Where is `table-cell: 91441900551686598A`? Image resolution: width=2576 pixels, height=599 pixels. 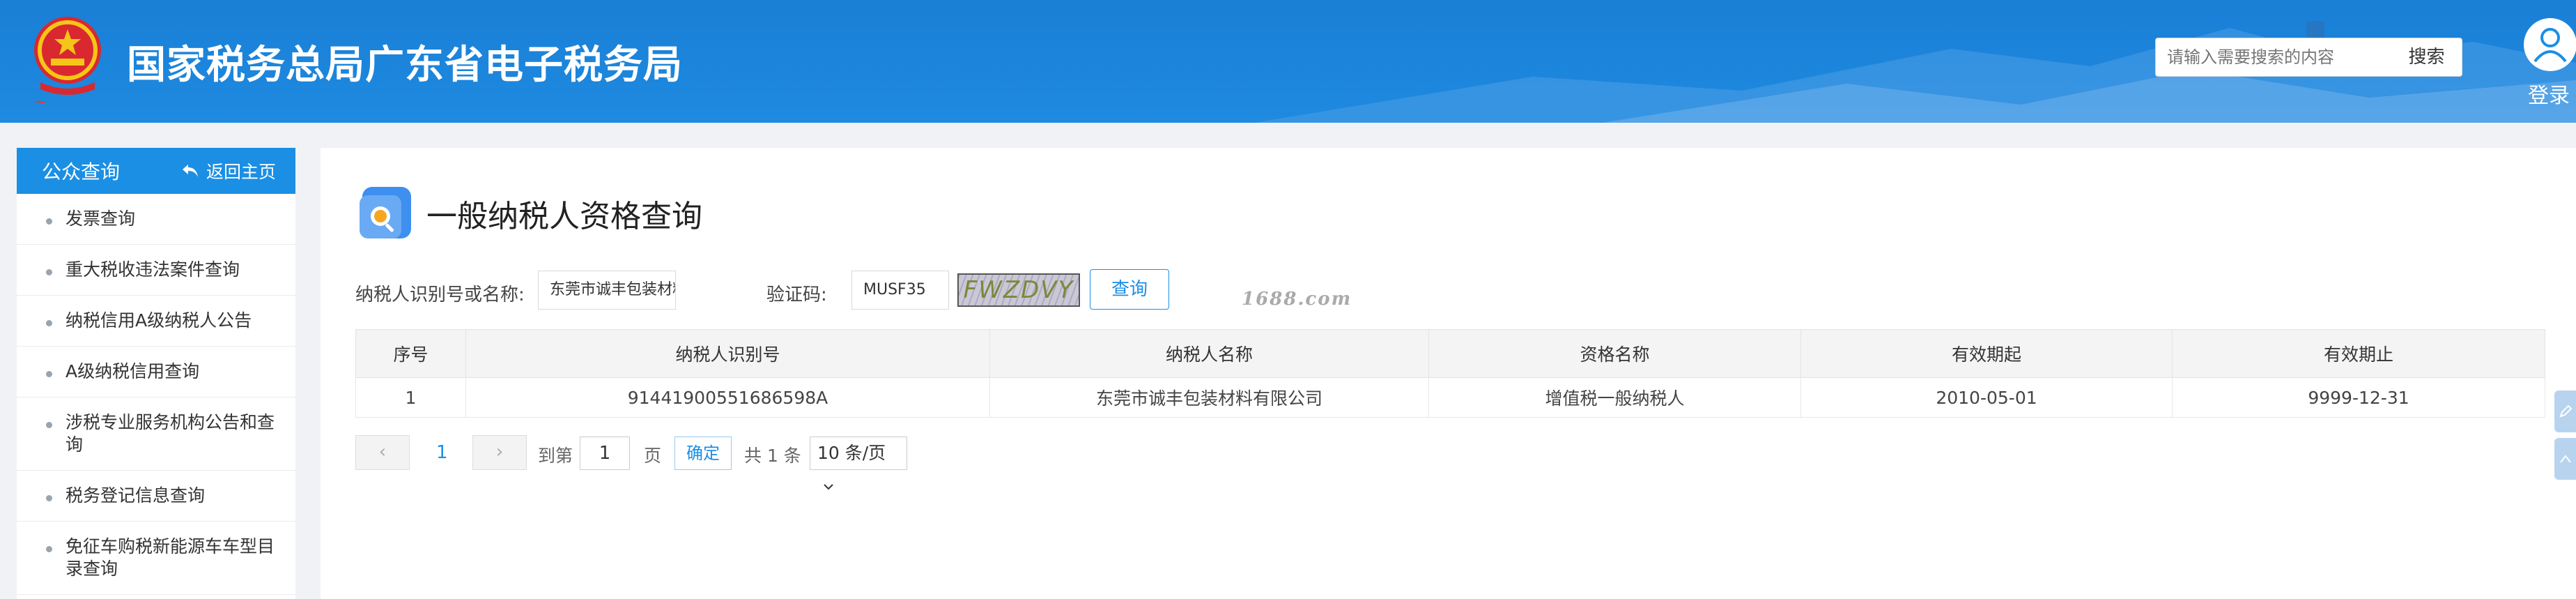 table-cell: 91441900551686598A is located at coordinates (728, 397).